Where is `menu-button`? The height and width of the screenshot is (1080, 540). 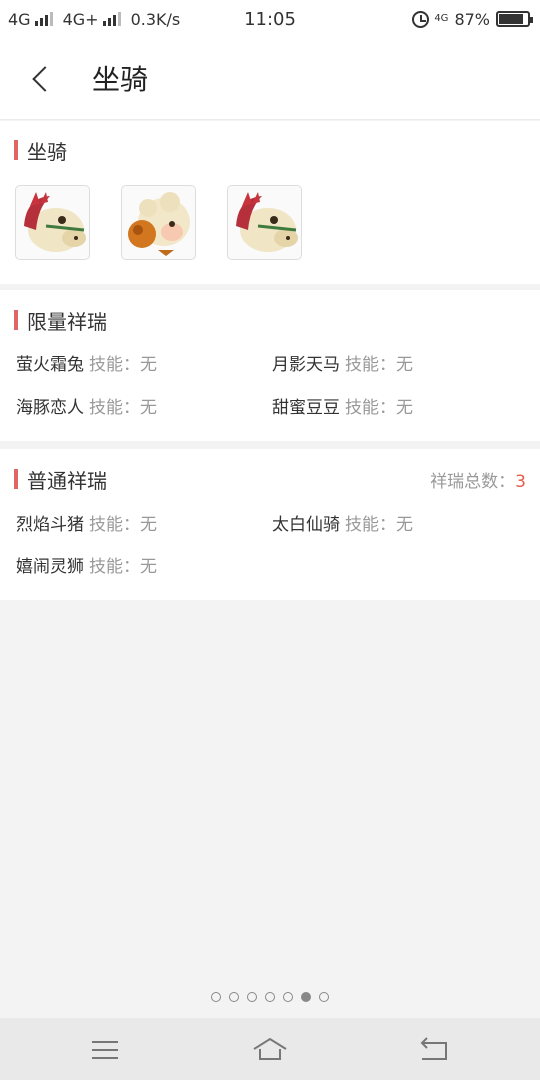
menu-button is located at coordinates (106, 1049).